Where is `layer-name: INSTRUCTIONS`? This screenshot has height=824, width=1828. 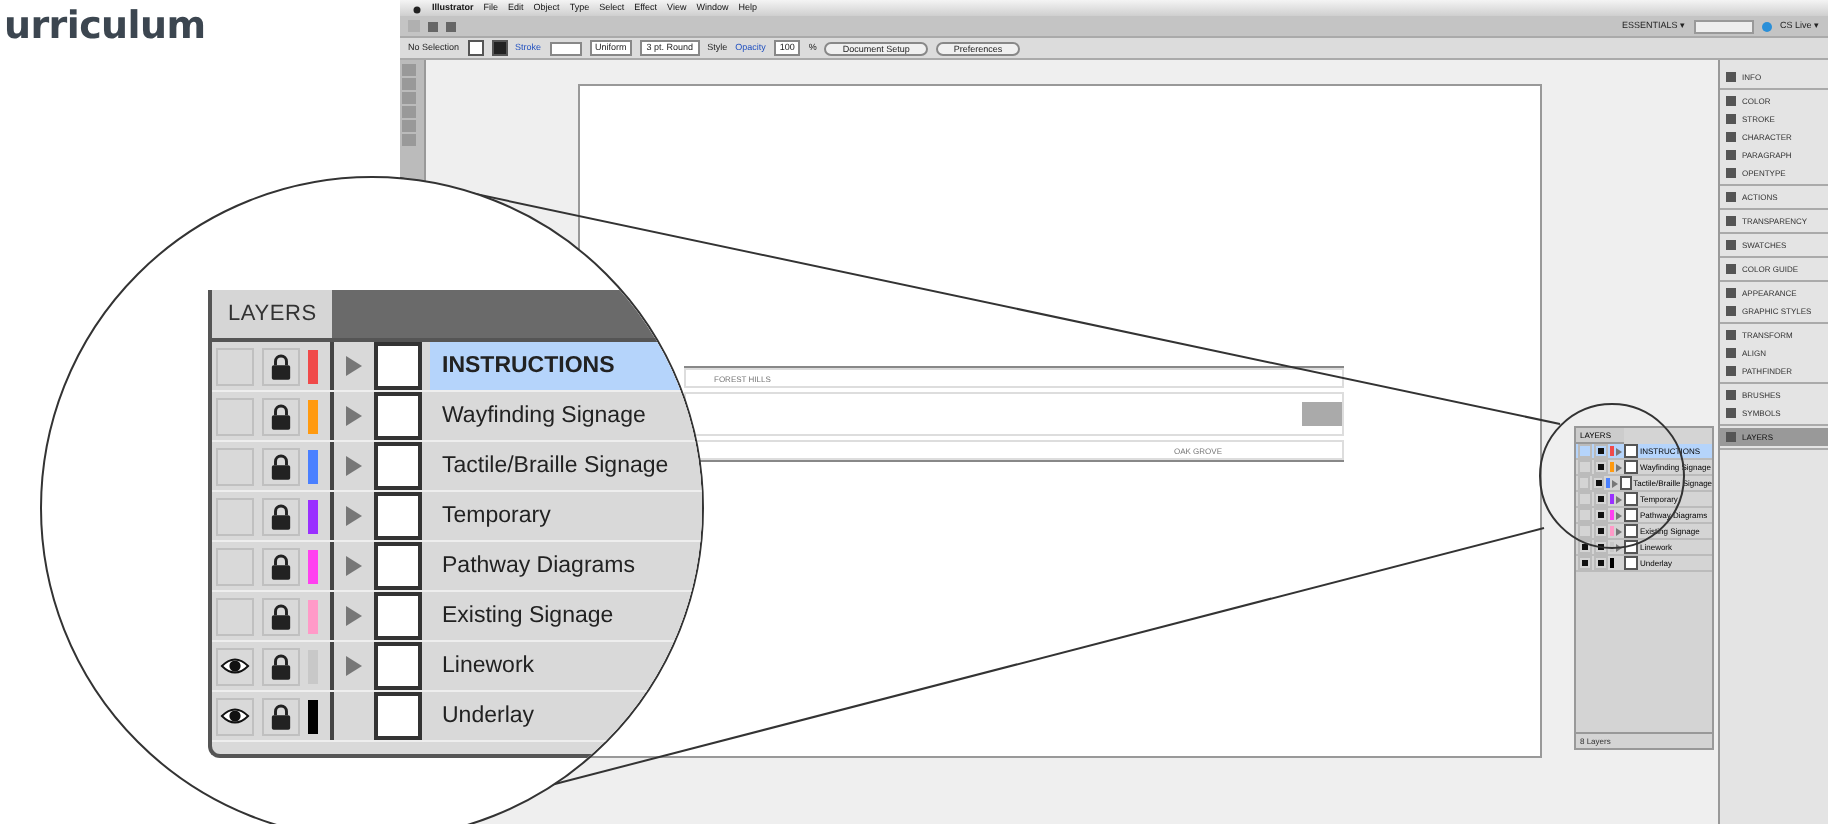 layer-name: INSTRUCTIONS is located at coordinates (526, 366).